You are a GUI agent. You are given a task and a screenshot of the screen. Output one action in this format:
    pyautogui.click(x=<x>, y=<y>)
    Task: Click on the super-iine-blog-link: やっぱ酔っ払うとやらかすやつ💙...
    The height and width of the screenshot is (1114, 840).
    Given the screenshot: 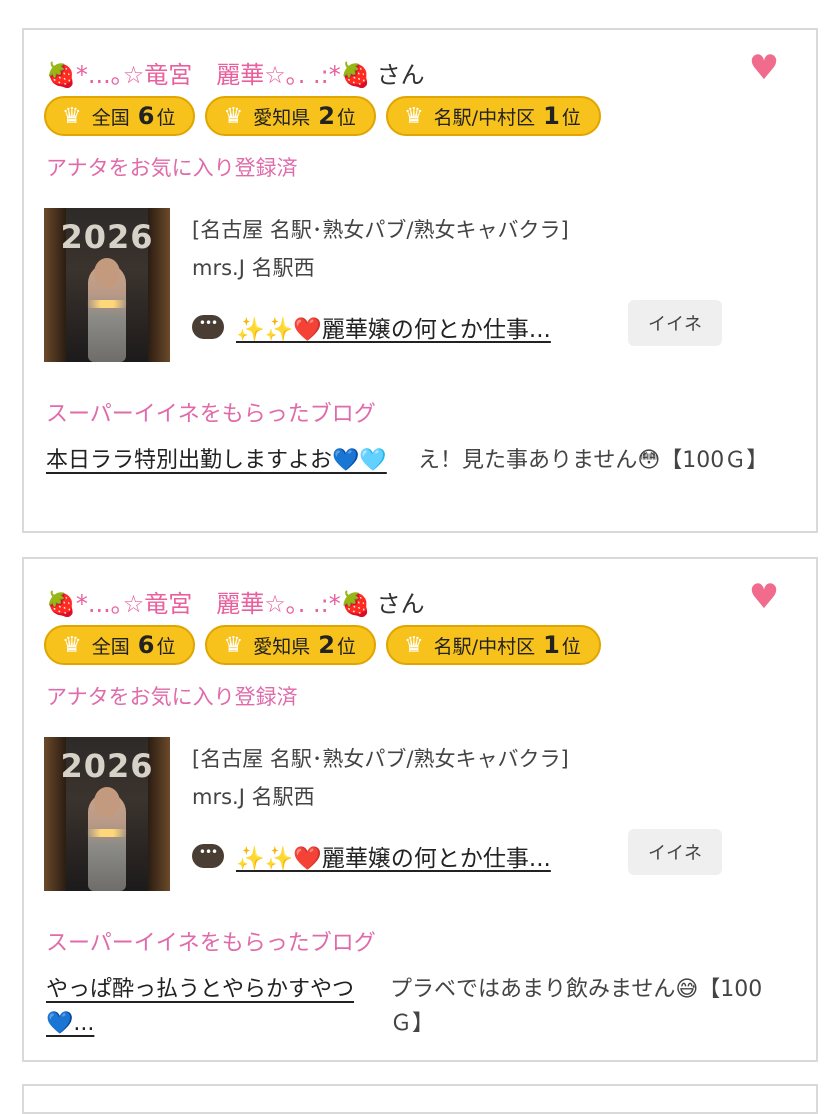 What is the action you would take?
    pyautogui.click(x=211, y=1007)
    